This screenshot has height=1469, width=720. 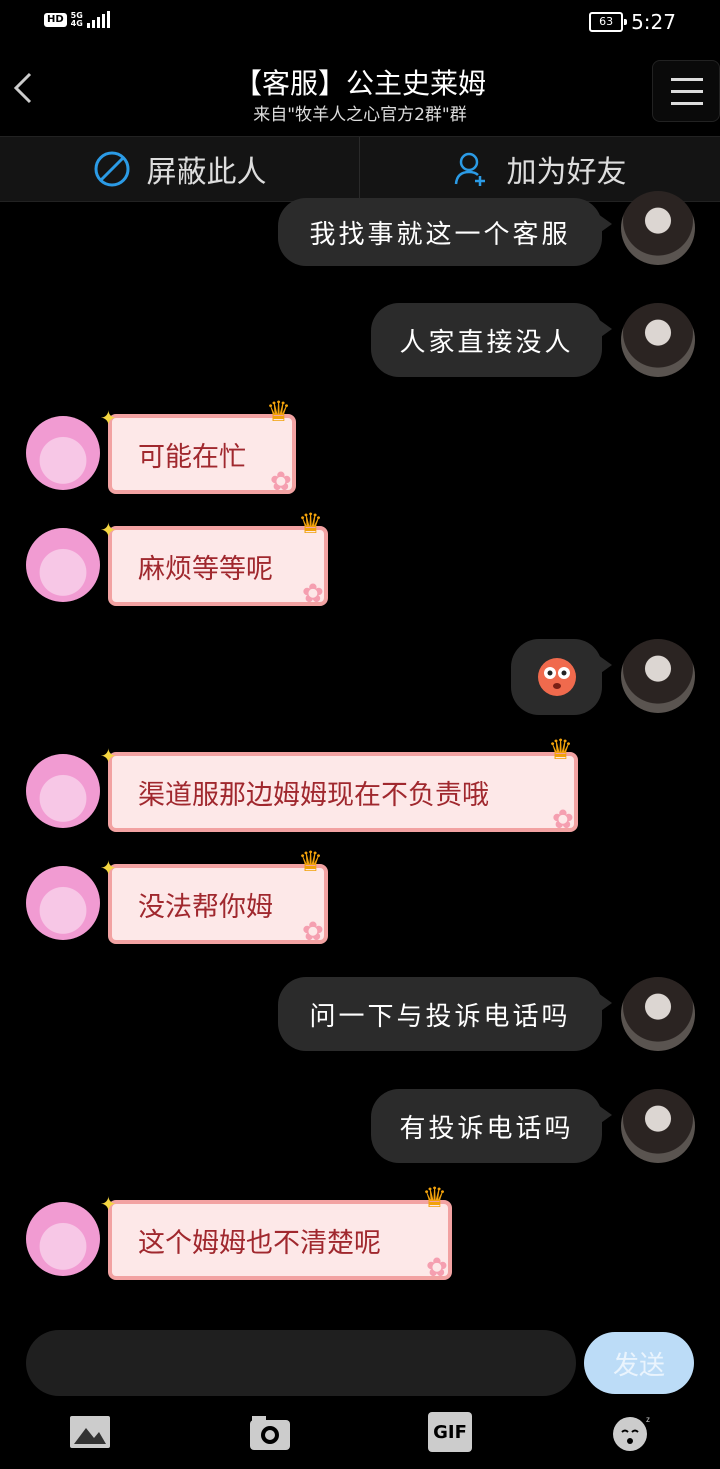 I want to click on message-bubble: 这个姆姆也不清楚呢, so click(x=280, y=1240).